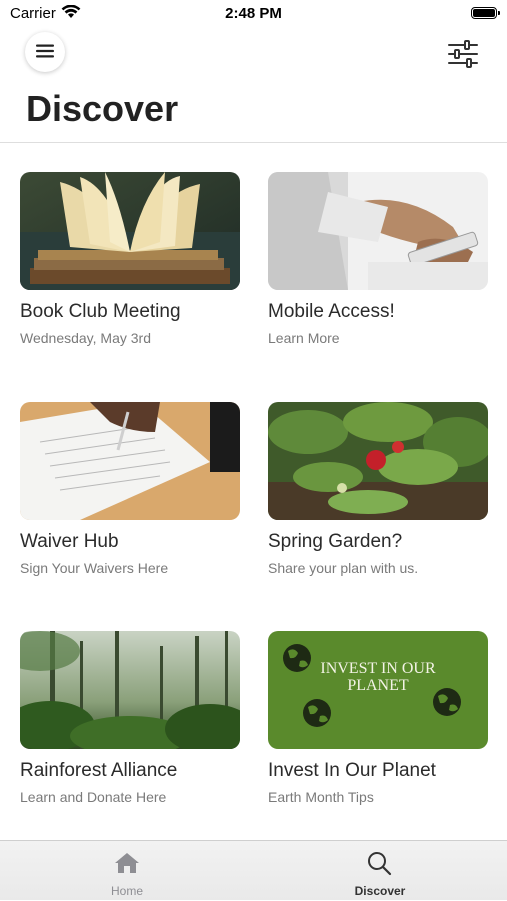 The image size is (507, 901). Describe the element at coordinates (380, 891) in the screenshot. I see `tab-label: Discover` at that location.